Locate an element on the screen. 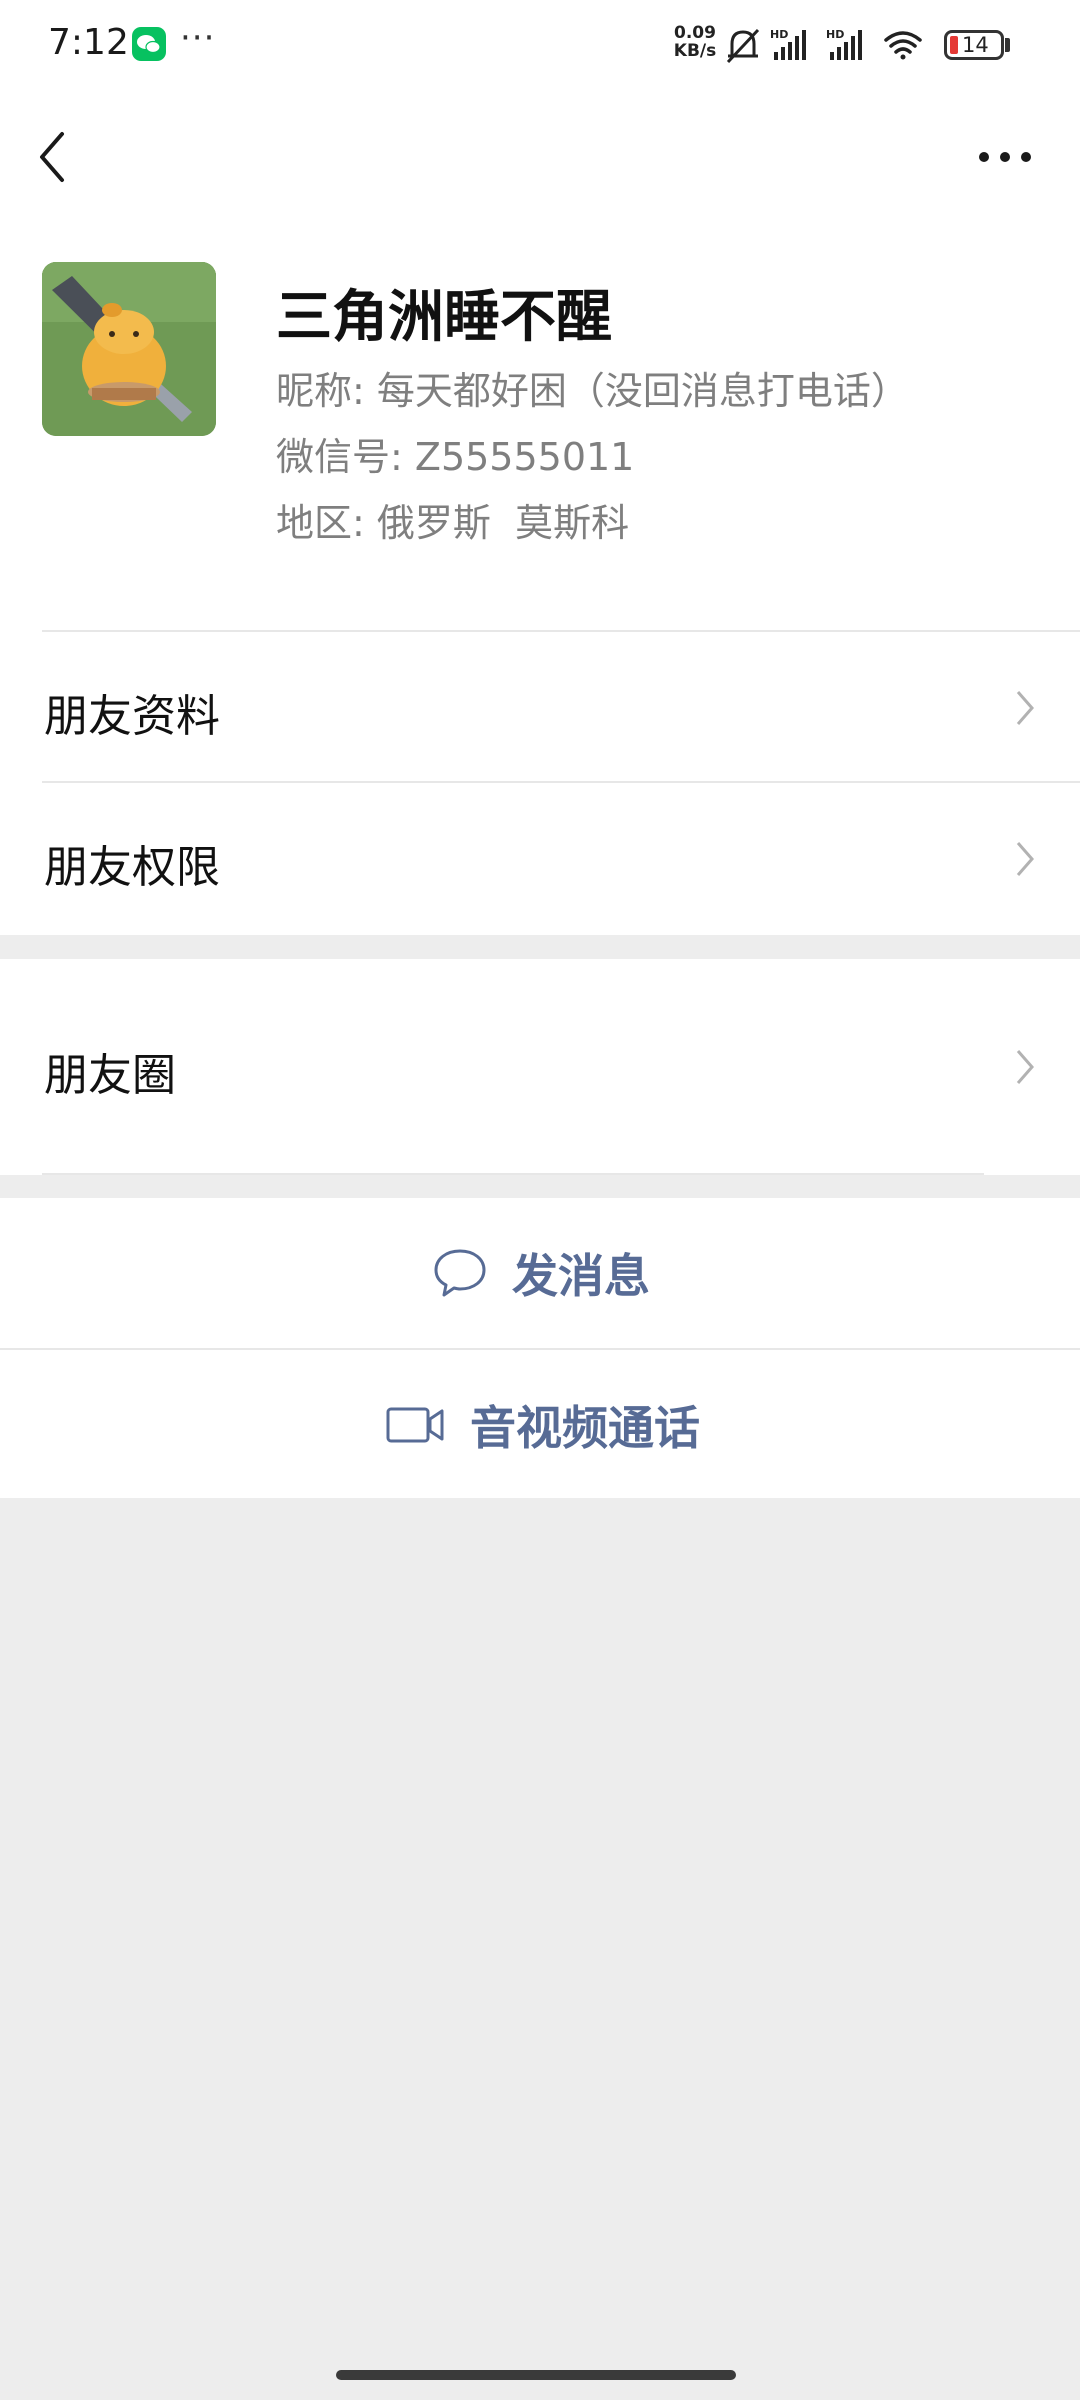  wechat-notification-icon is located at coordinates (149, 44).